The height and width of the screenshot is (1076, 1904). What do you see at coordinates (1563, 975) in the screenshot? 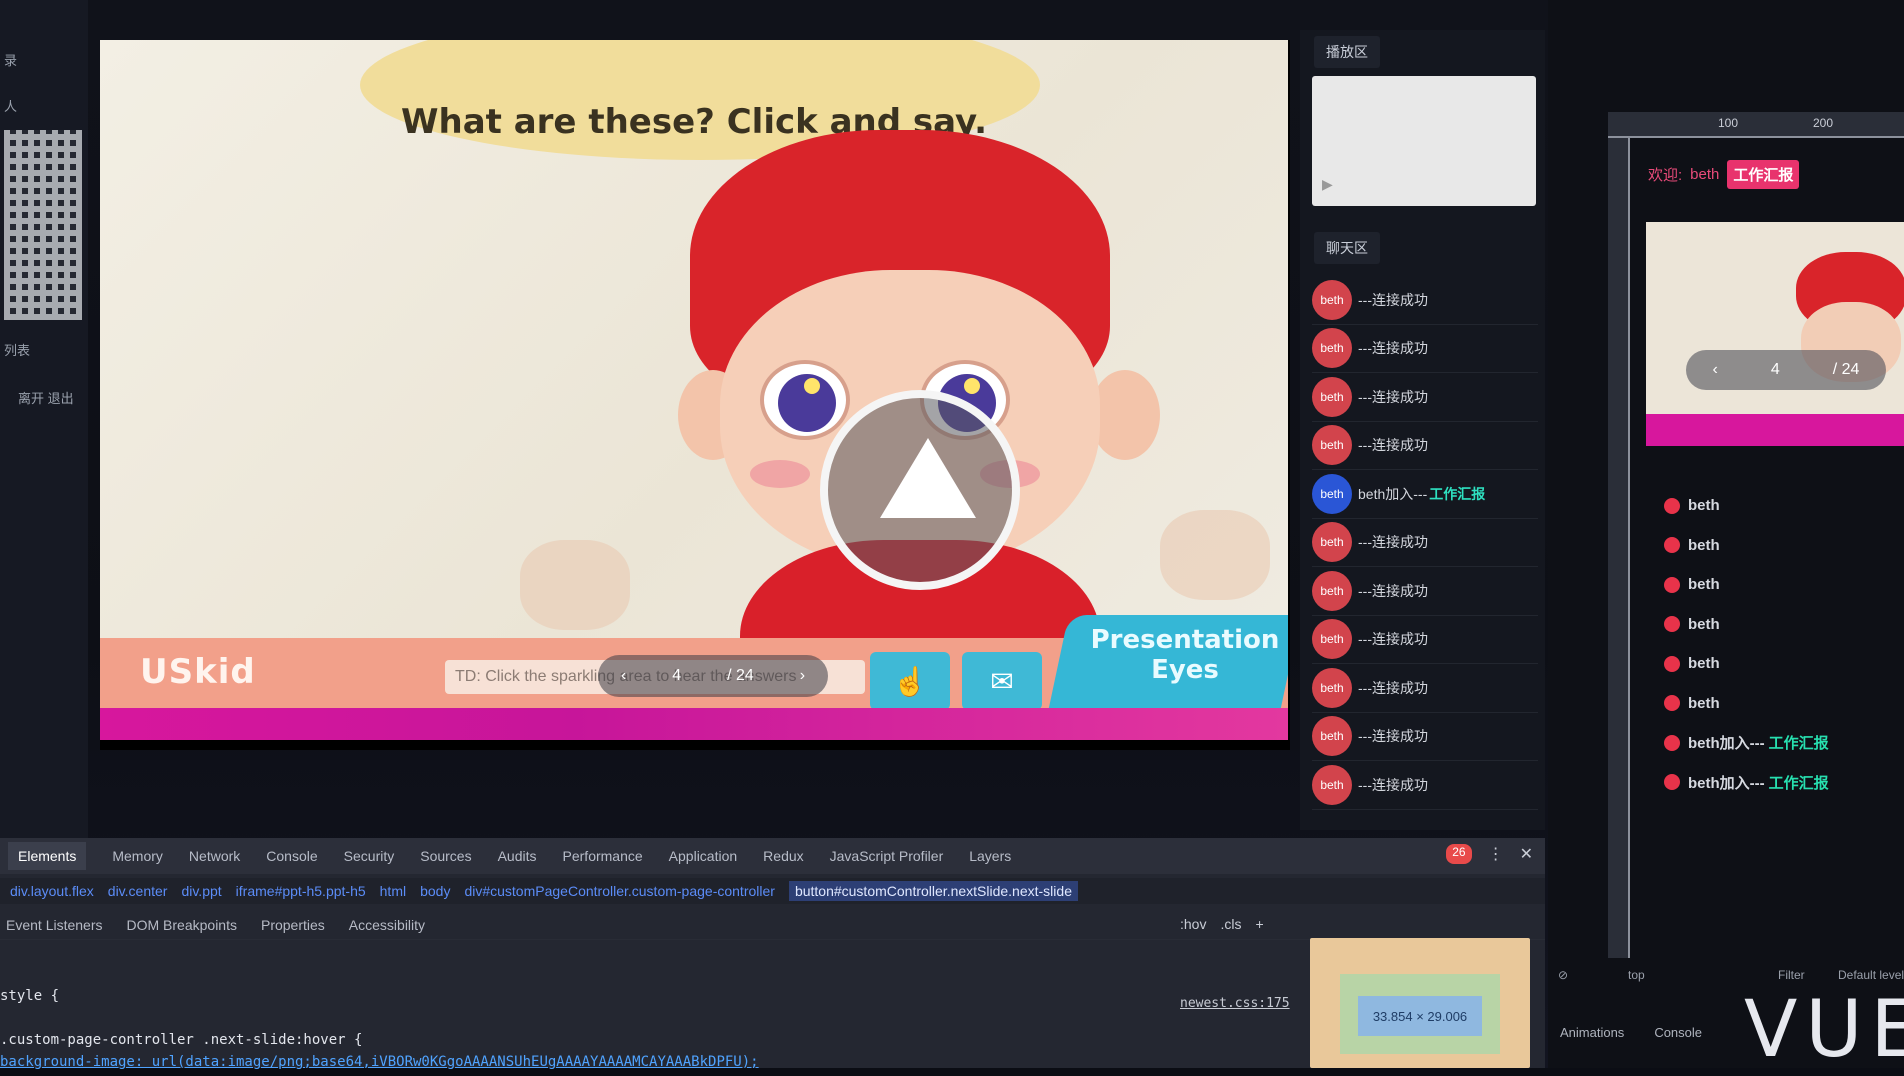
I see `clear-console-icon: ⊘` at bounding box center [1563, 975].